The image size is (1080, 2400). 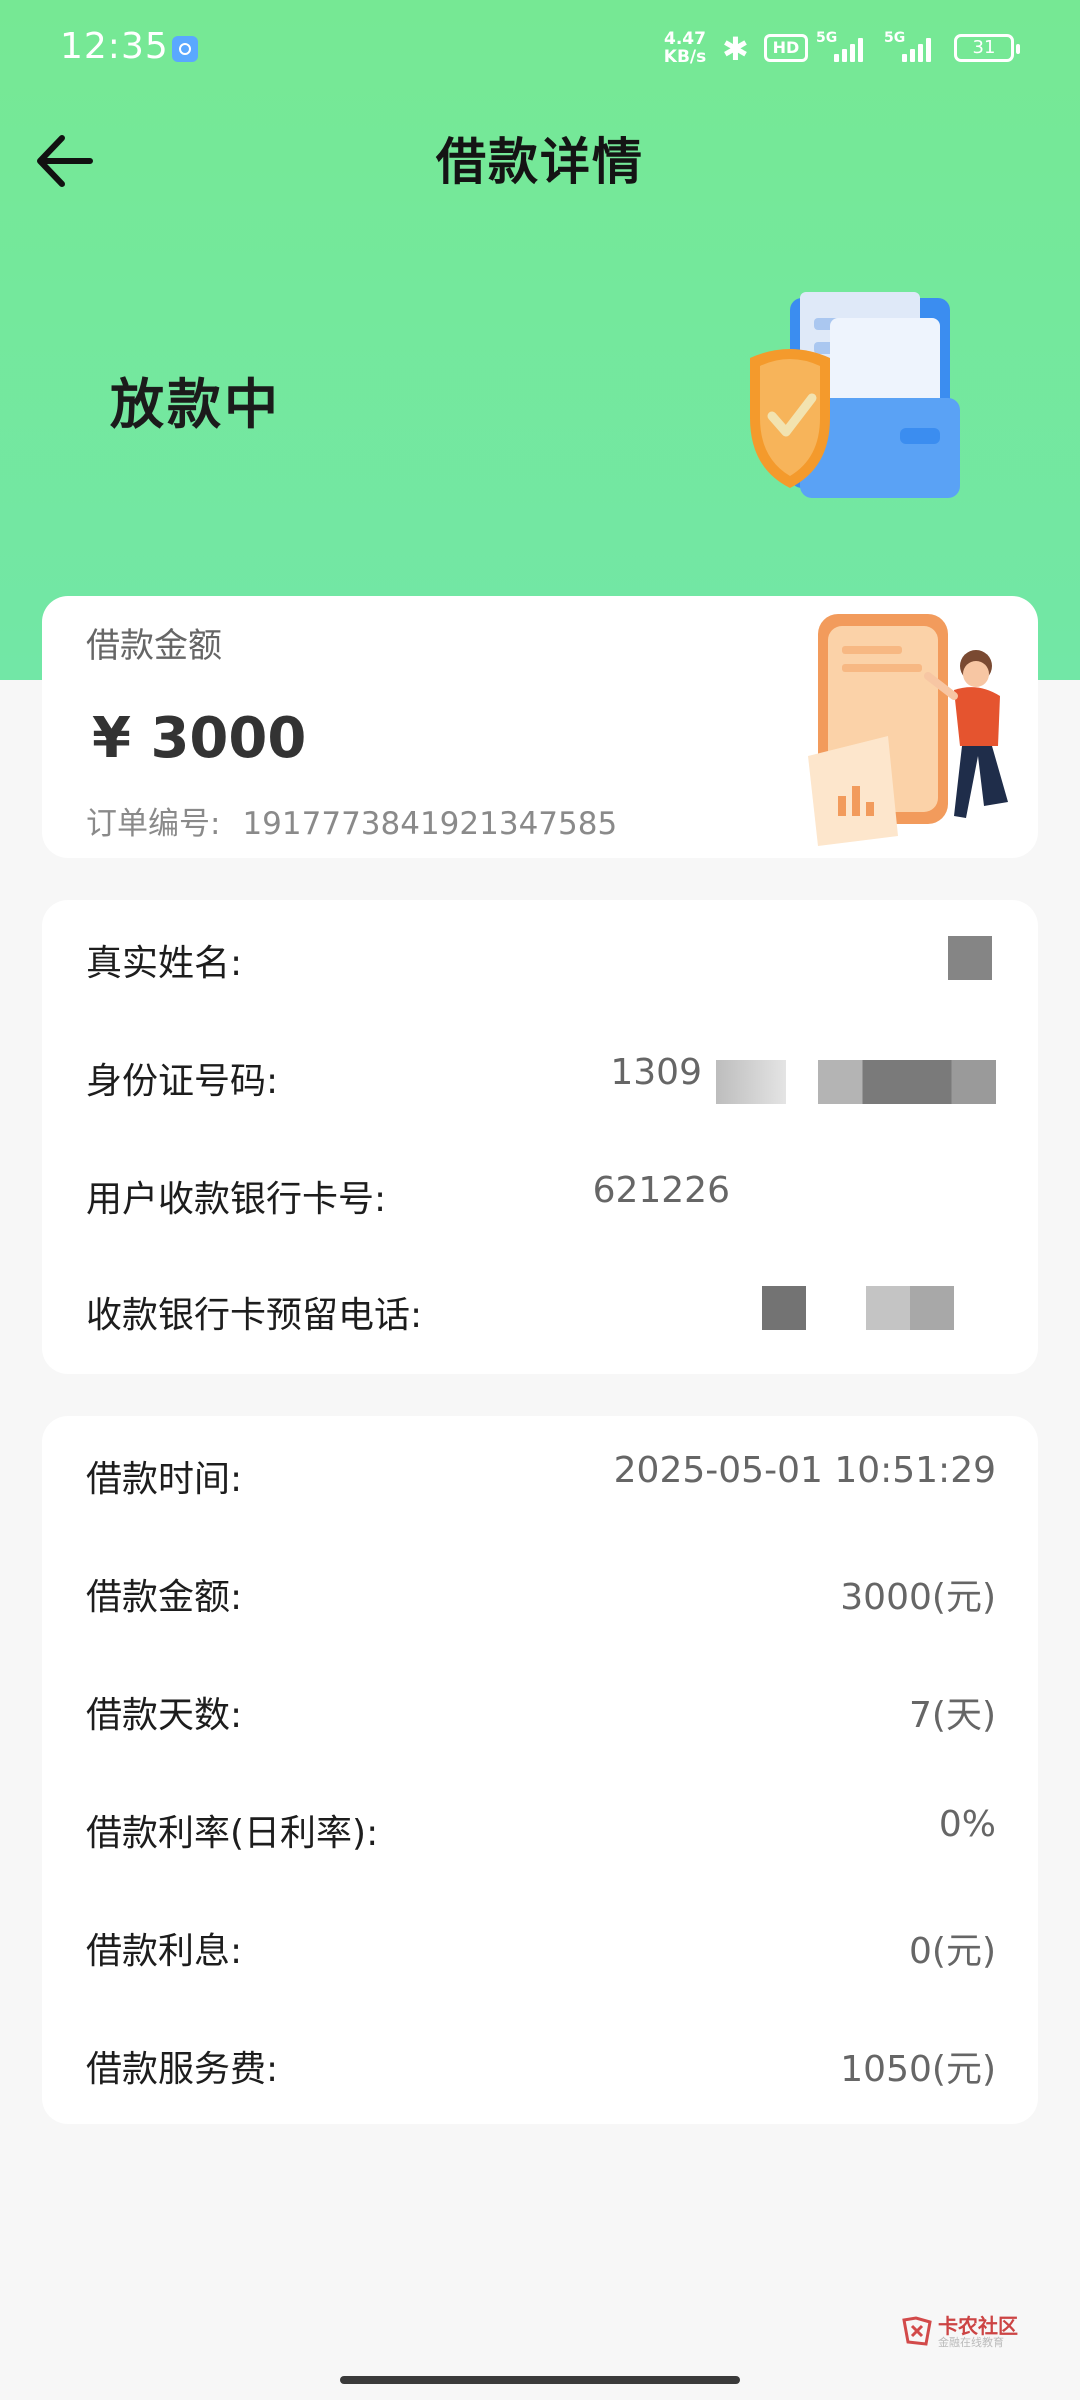 I want to click on status-bar: 12:35 4.47 KB/s ✱ HD 5G 5G 31, so click(x=540, y=50).